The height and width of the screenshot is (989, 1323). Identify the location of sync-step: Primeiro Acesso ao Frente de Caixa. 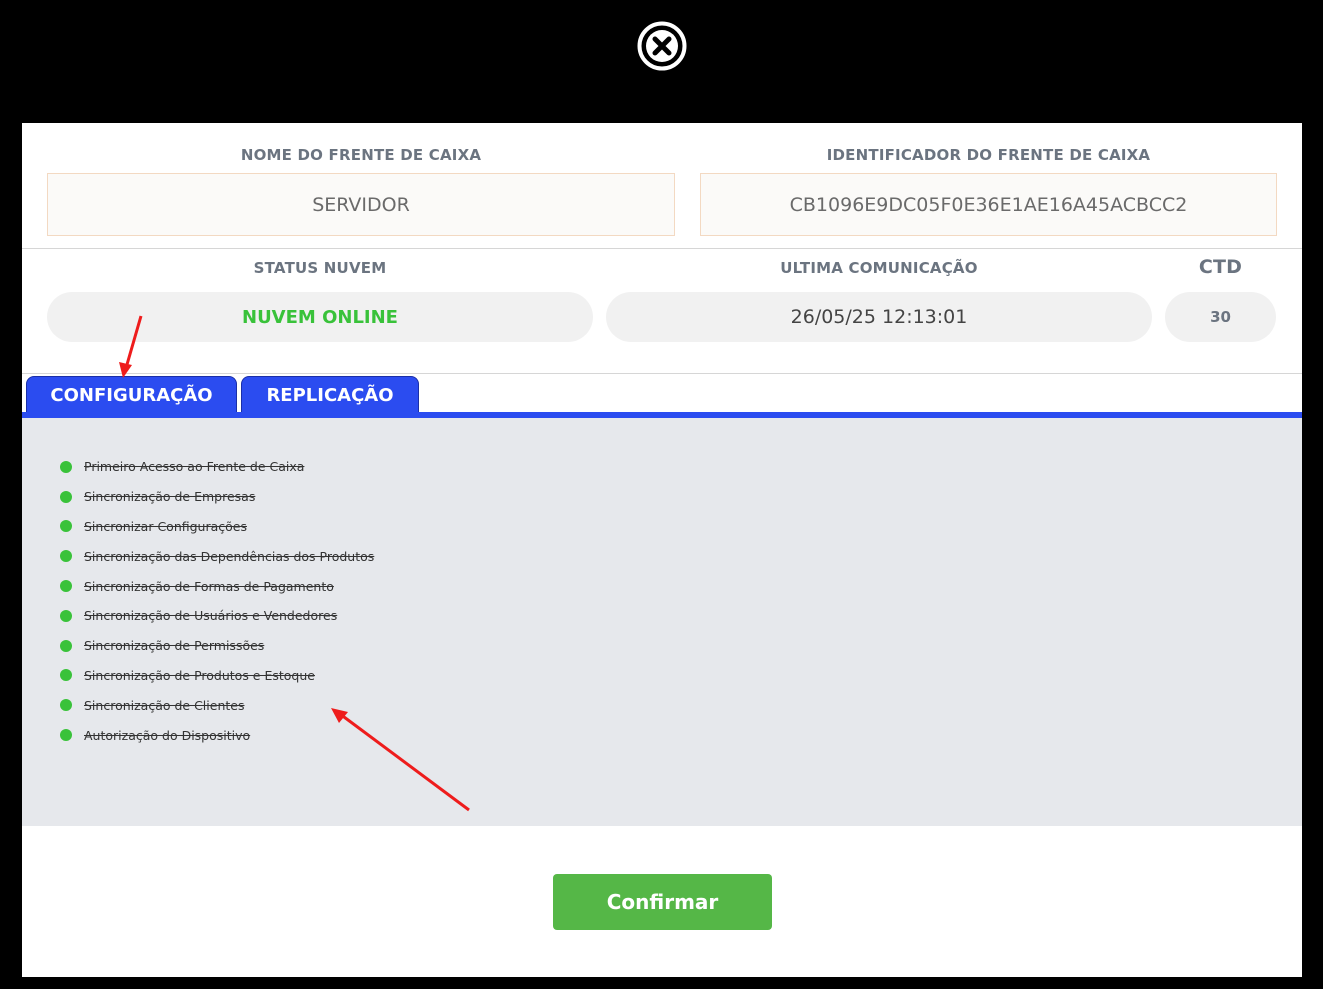
(217, 467).